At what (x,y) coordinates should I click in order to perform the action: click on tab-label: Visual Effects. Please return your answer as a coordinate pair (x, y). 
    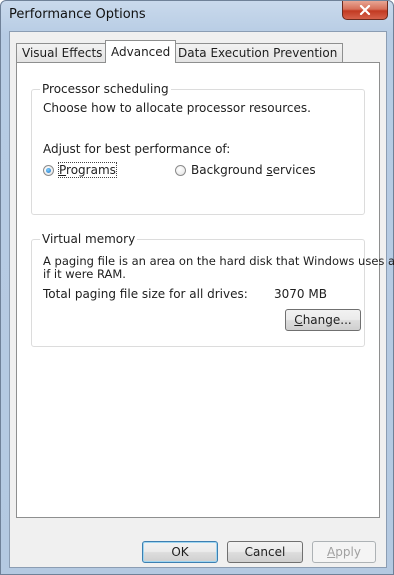
    Looking at the image, I should click on (62, 53).